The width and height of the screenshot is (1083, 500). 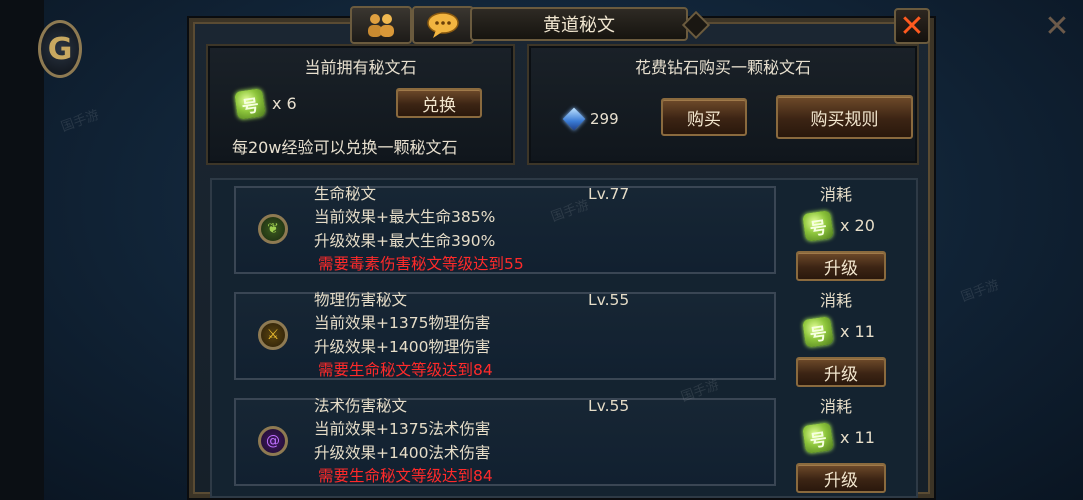 I want to click on owned-stones-heading: 当前拥有秘文石, so click(x=360, y=67).